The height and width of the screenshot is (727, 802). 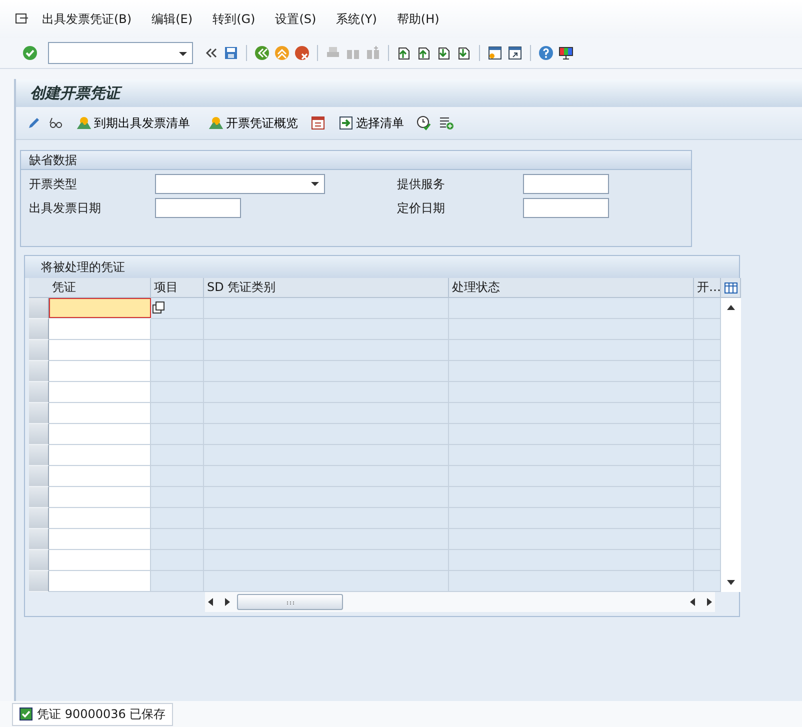 What do you see at coordinates (326, 288) in the screenshot?
I see `column-header: SD 凭证类别` at bounding box center [326, 288].